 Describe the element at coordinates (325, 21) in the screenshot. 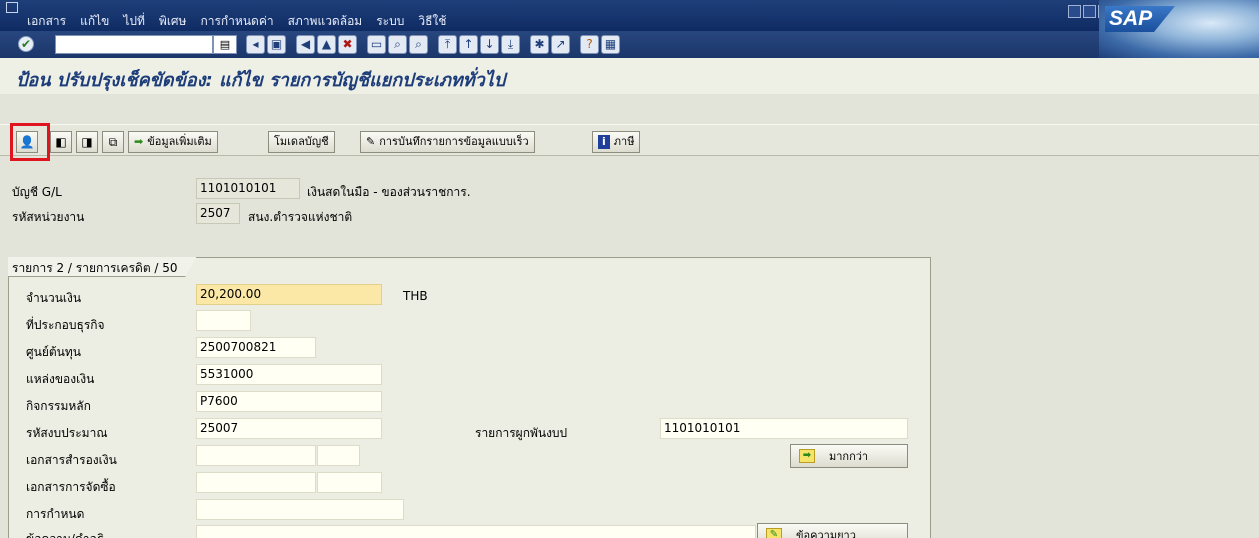

I see `menu-environment: สภาพแวดล้อม` at that location.